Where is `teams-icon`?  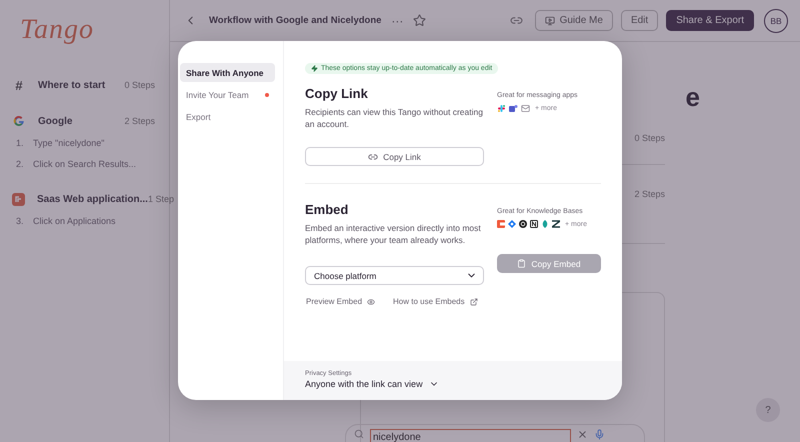 teams-icon is located at coordinates (513, 108).